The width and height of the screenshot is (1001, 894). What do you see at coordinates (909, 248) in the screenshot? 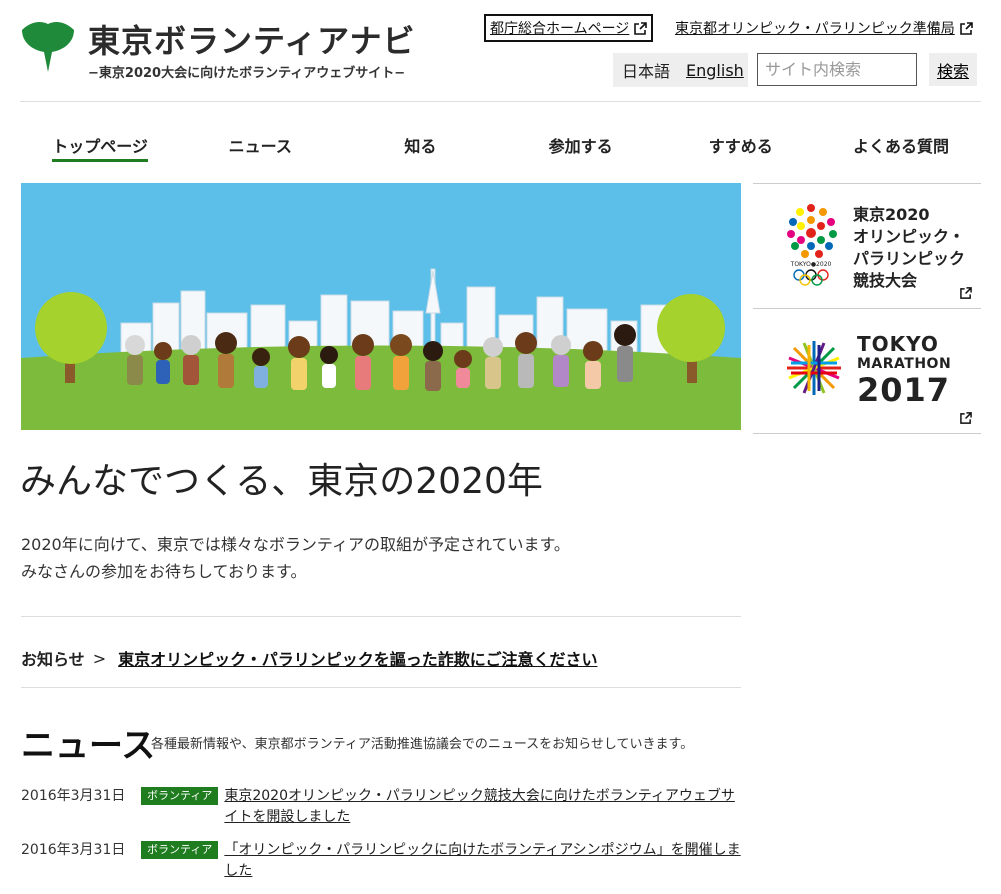
I see `tokyo2020-banner-text: 東京2020 オリンピック・ パラリンピック 競技大会` at bounding box center [909, 248].